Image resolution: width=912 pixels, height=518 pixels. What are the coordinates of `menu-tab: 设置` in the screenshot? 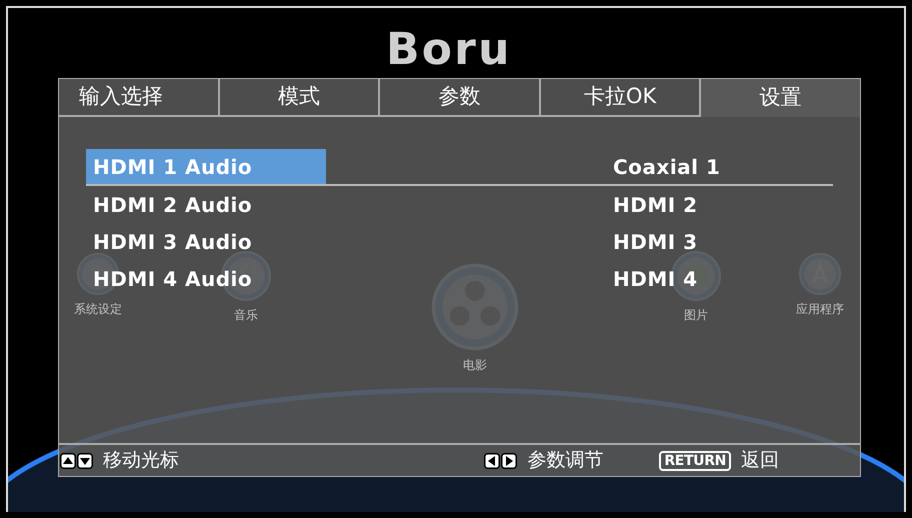 It's located at (779, 98).